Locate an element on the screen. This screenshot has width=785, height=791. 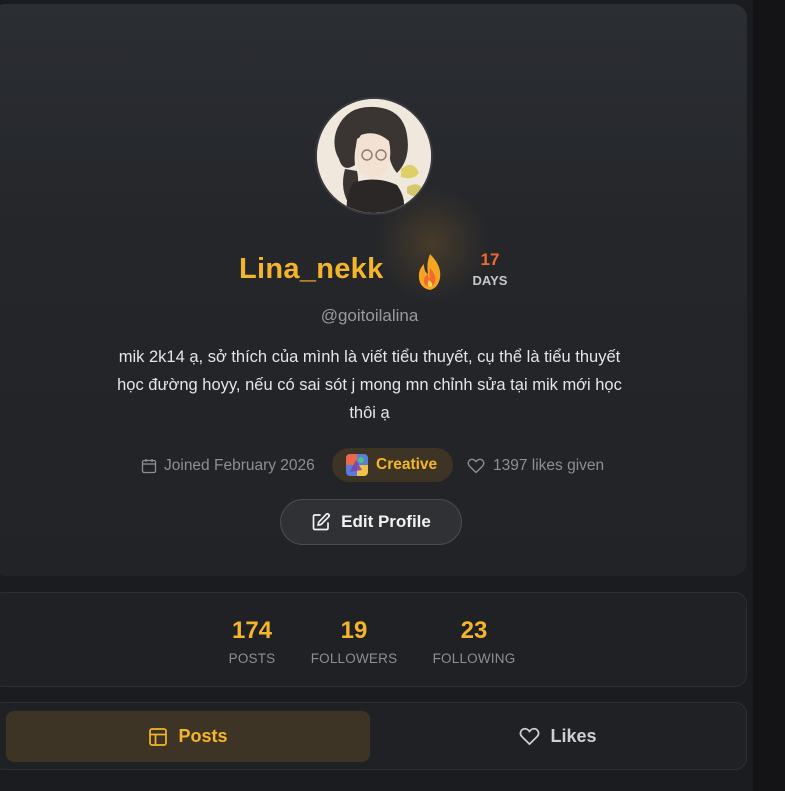
joined-date: Joined February 2026 is located at coordinates (228, 466).